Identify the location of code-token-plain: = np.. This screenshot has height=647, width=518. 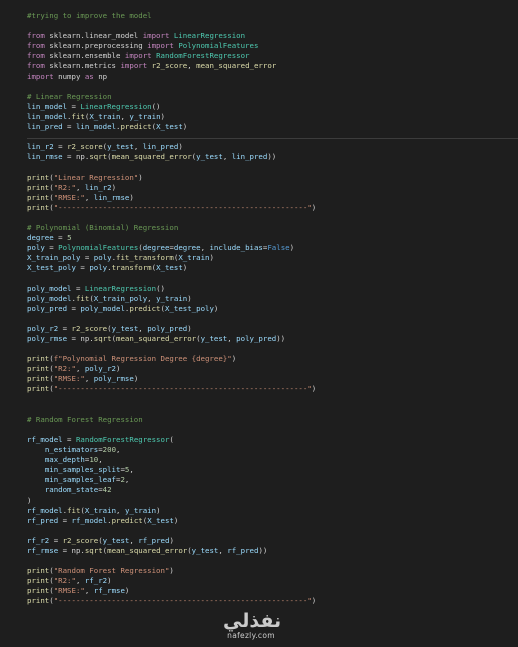
(76, 157).